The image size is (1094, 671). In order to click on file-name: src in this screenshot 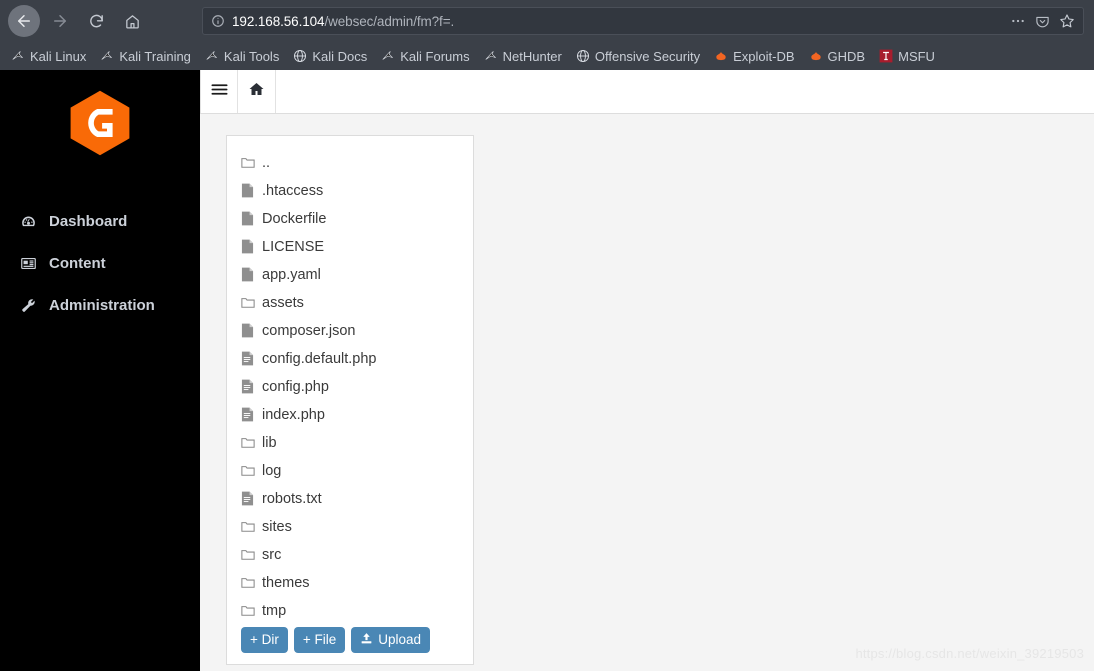, I will do `click(272, 554)`.